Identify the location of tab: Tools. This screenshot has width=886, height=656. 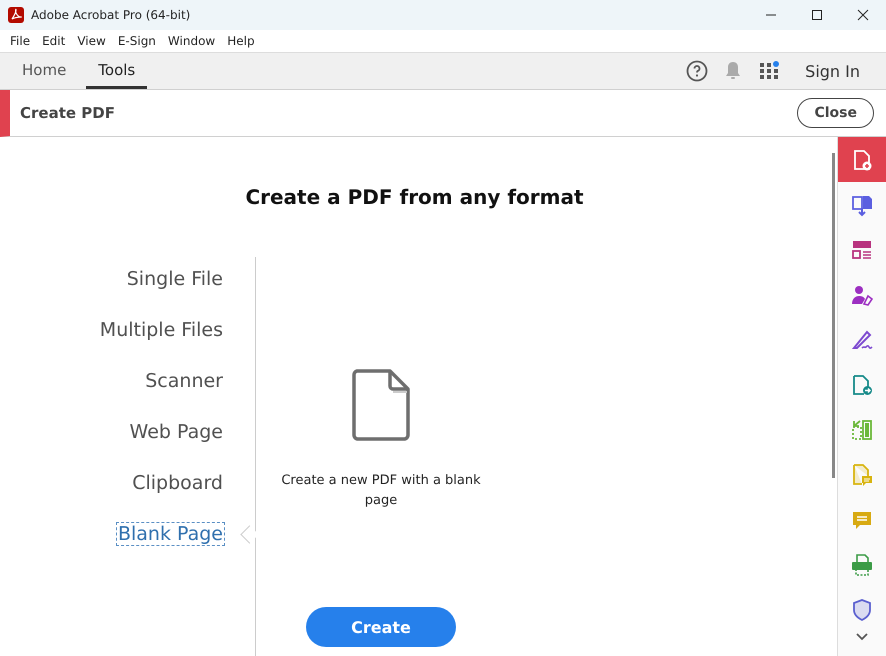
(117, 71).